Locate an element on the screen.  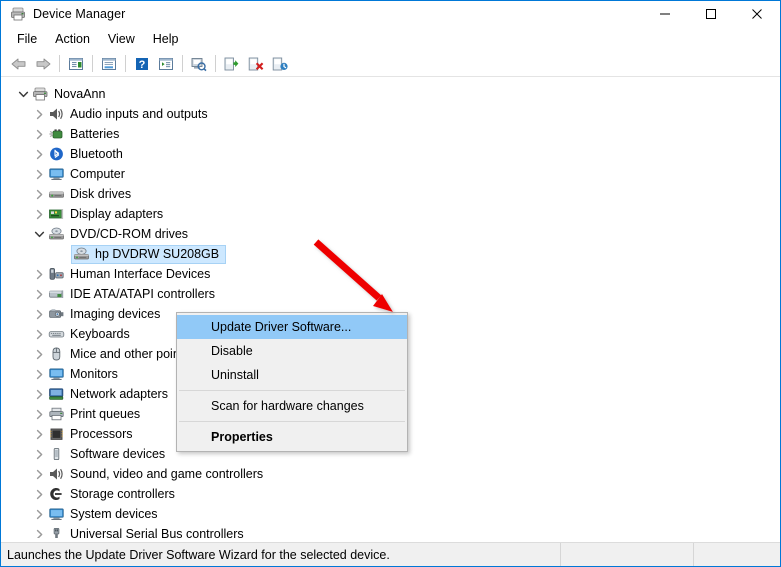
tree-row: DVD/CD-ROM drives is located at coordinates (391, 234).